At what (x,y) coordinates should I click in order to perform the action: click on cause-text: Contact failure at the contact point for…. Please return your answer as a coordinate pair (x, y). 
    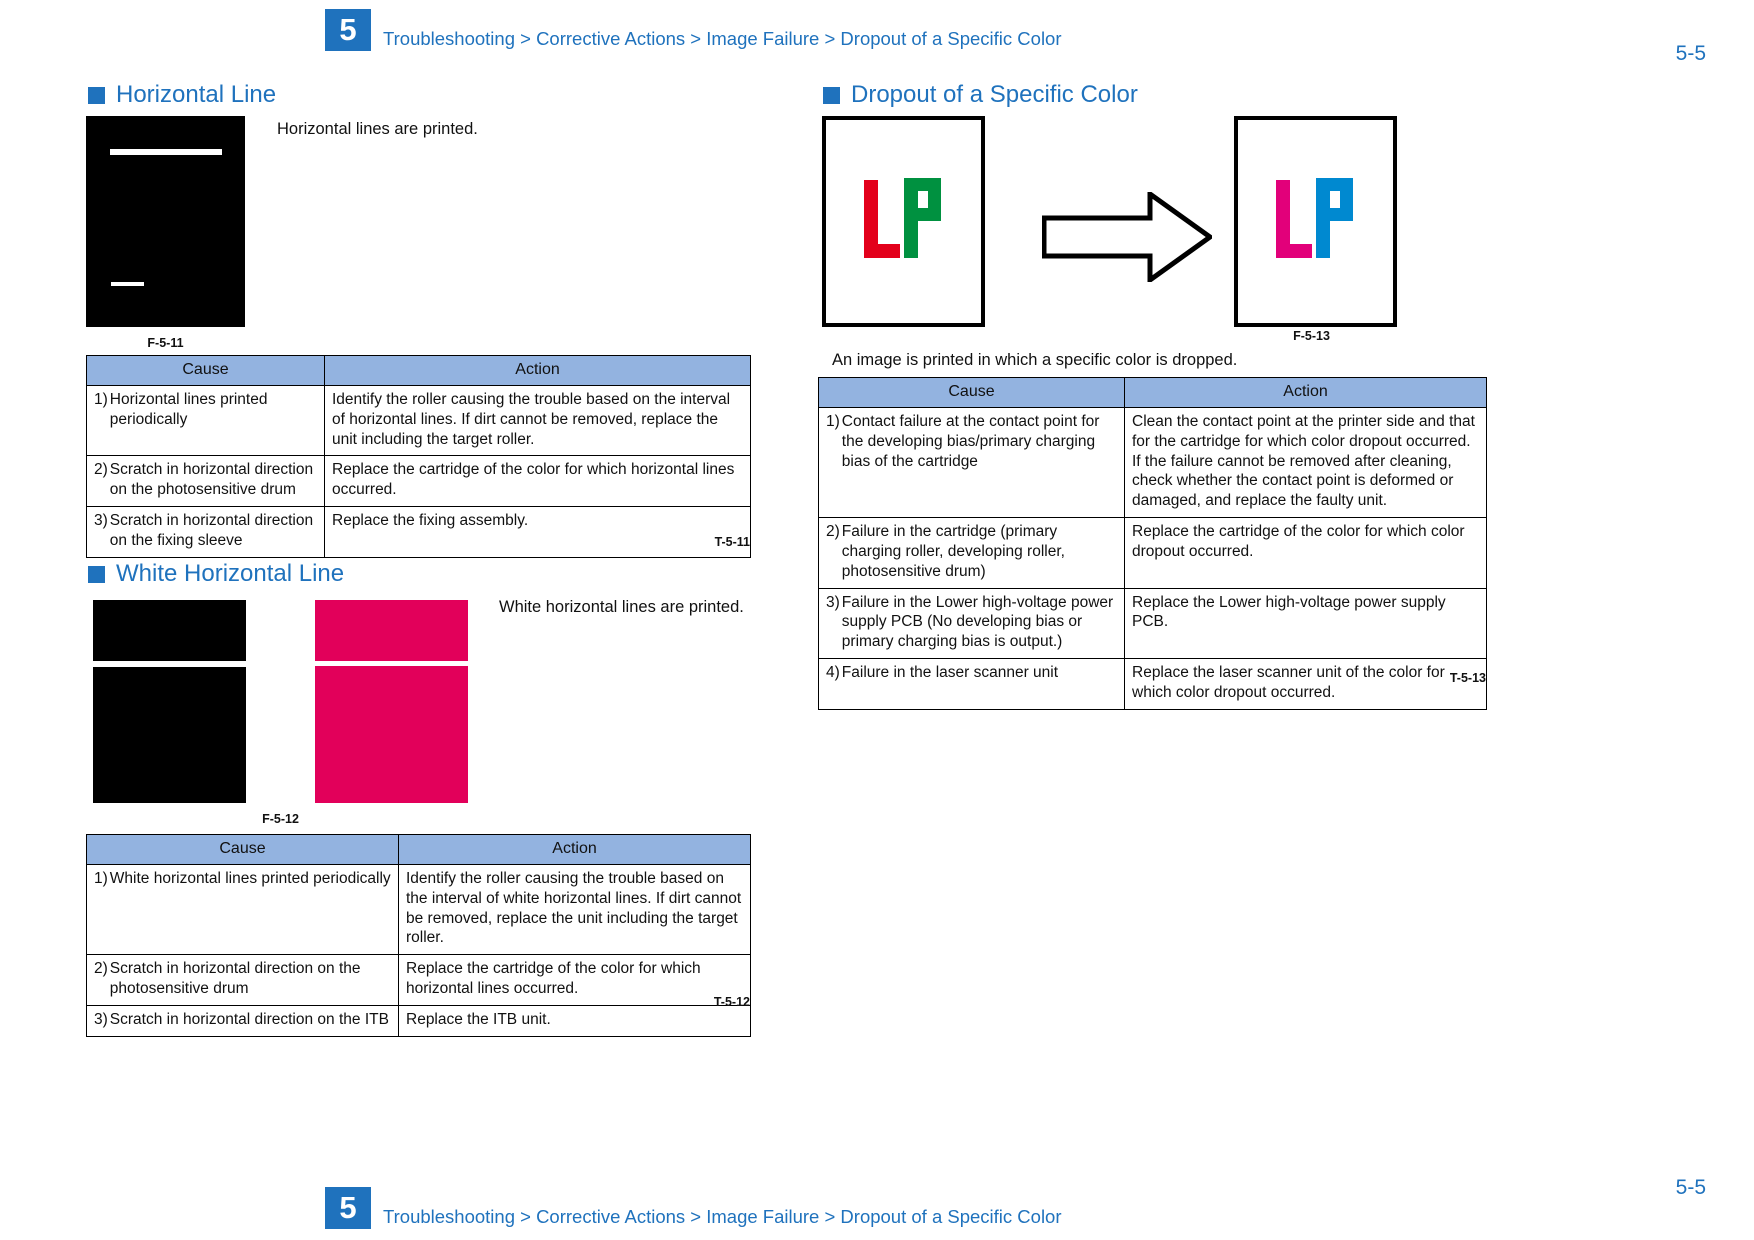
    Looking at the image, I should click on (970, 441).